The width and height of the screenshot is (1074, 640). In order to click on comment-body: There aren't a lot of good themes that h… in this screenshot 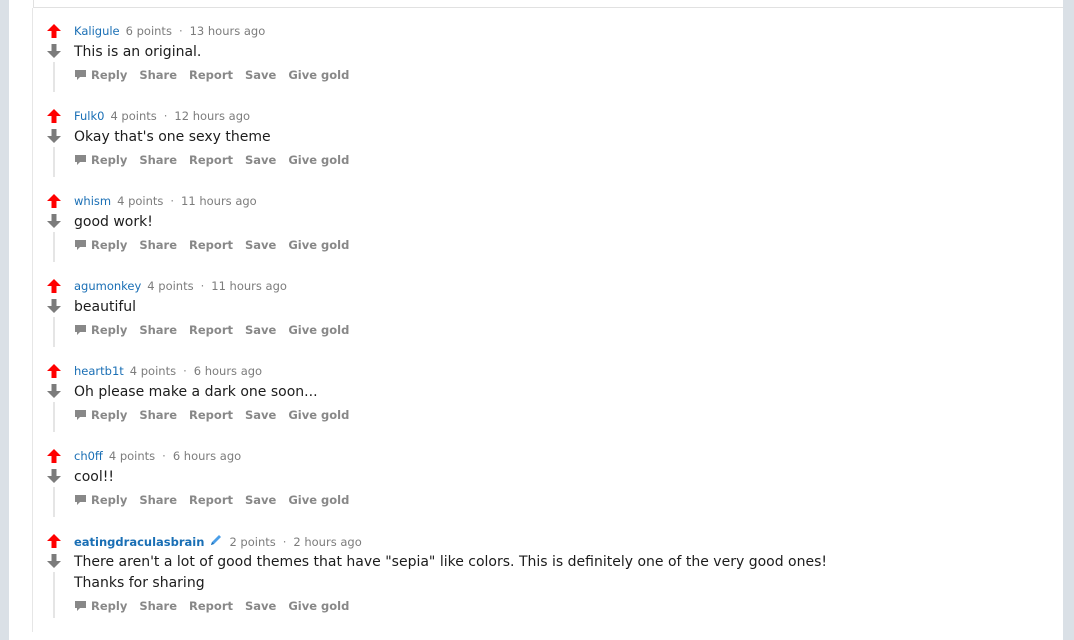, I will do `click(451, 572)`.